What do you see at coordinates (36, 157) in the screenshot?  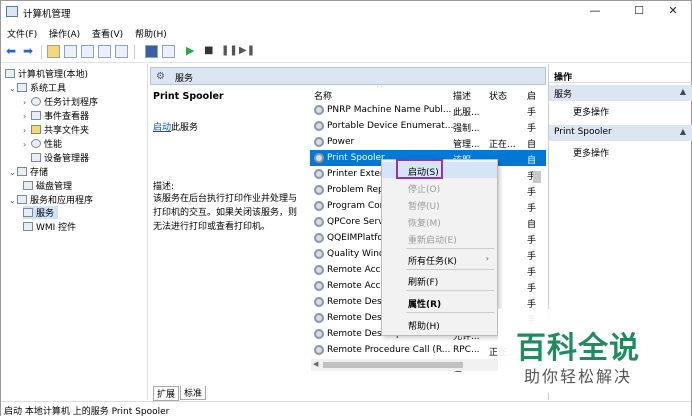 I see `device-manager-icon` at bounding box center [36, 157].